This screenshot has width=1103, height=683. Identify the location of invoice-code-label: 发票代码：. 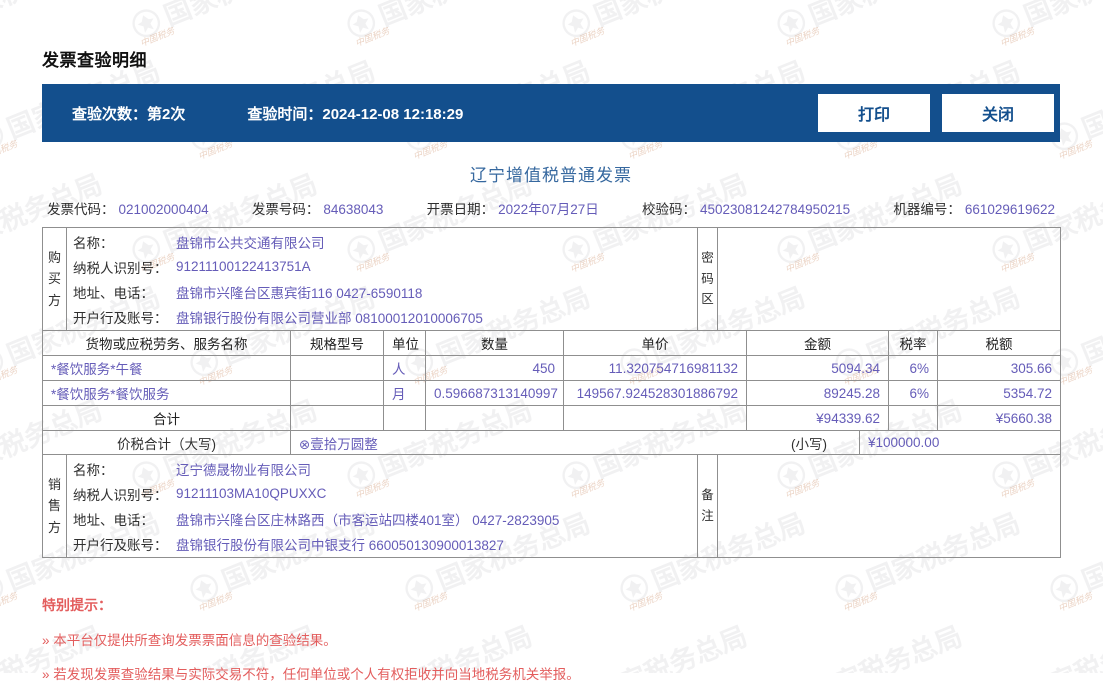
(81, 209).